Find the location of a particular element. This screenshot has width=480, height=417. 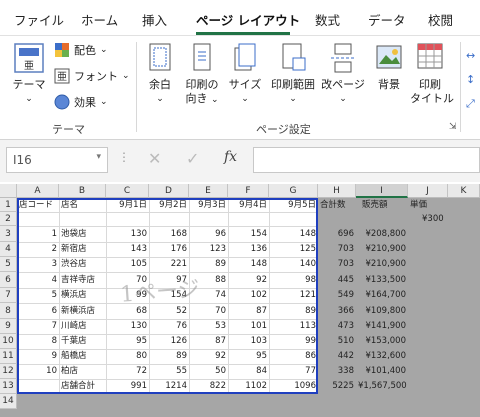

table-cell: 338 is located at coordinates (337, 371).